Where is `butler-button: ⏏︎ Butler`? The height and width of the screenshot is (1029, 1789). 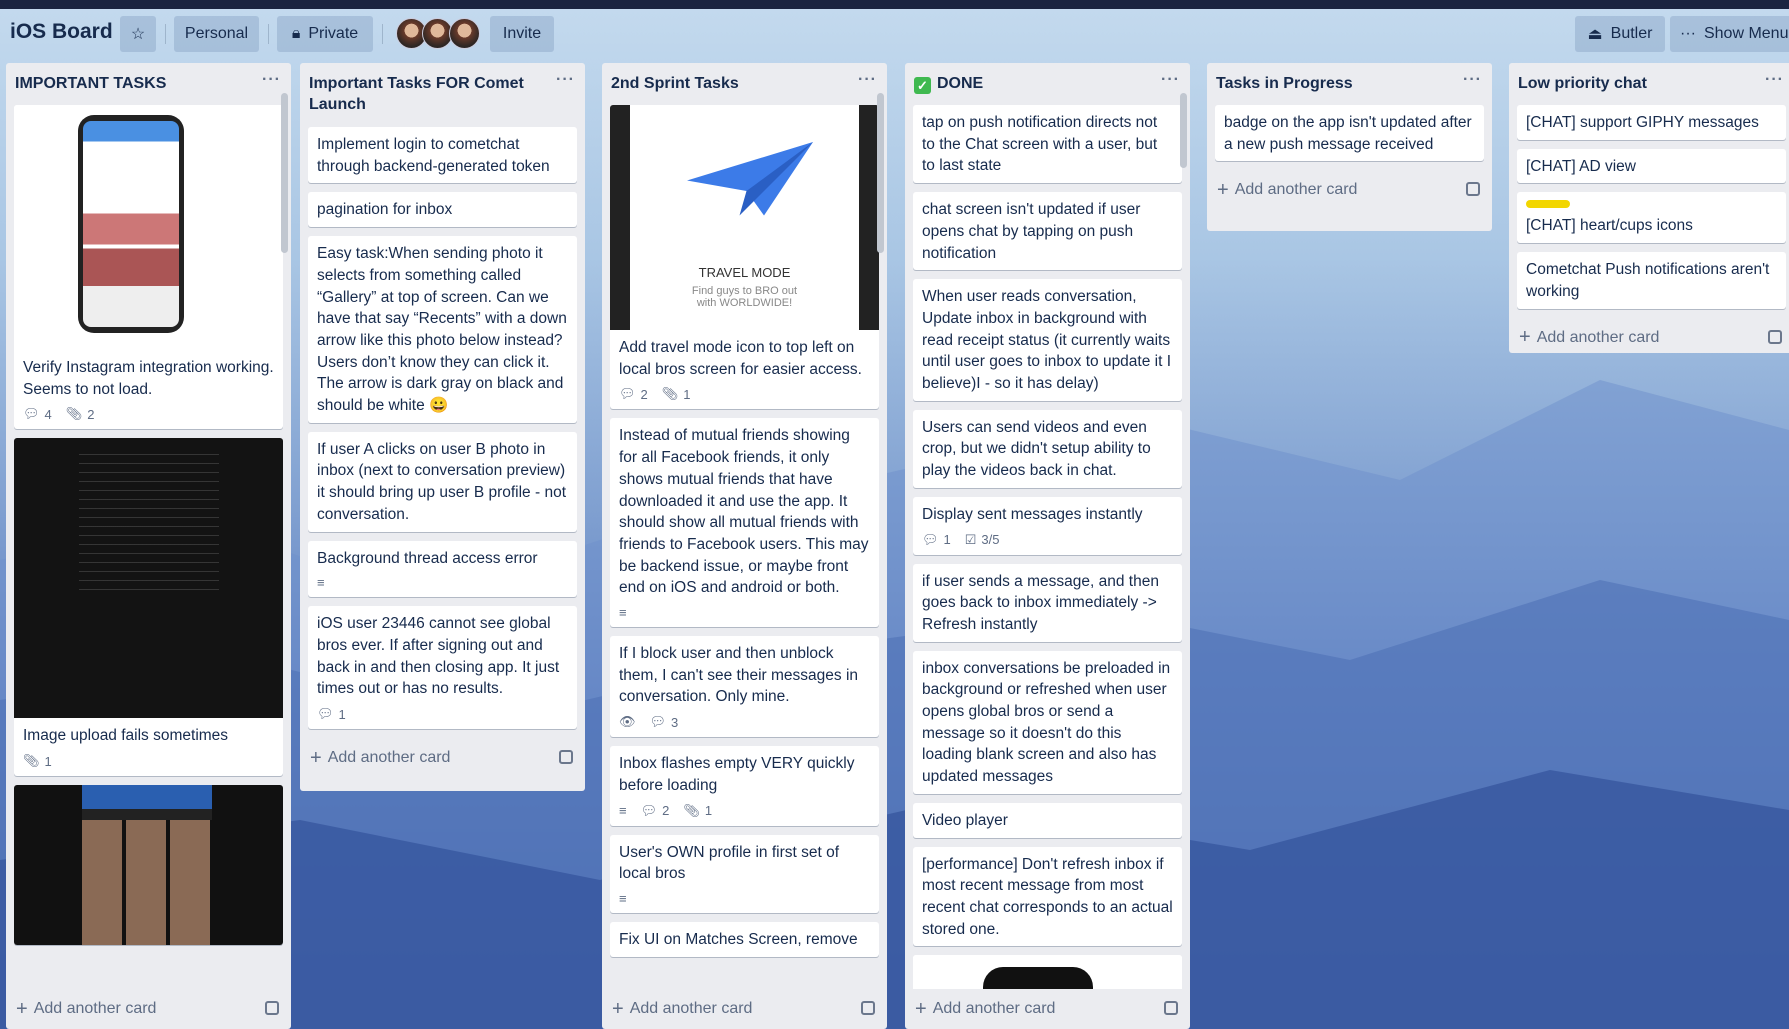
butler-button: ⏏︎ Butler is located at coordinates (1620, 34).